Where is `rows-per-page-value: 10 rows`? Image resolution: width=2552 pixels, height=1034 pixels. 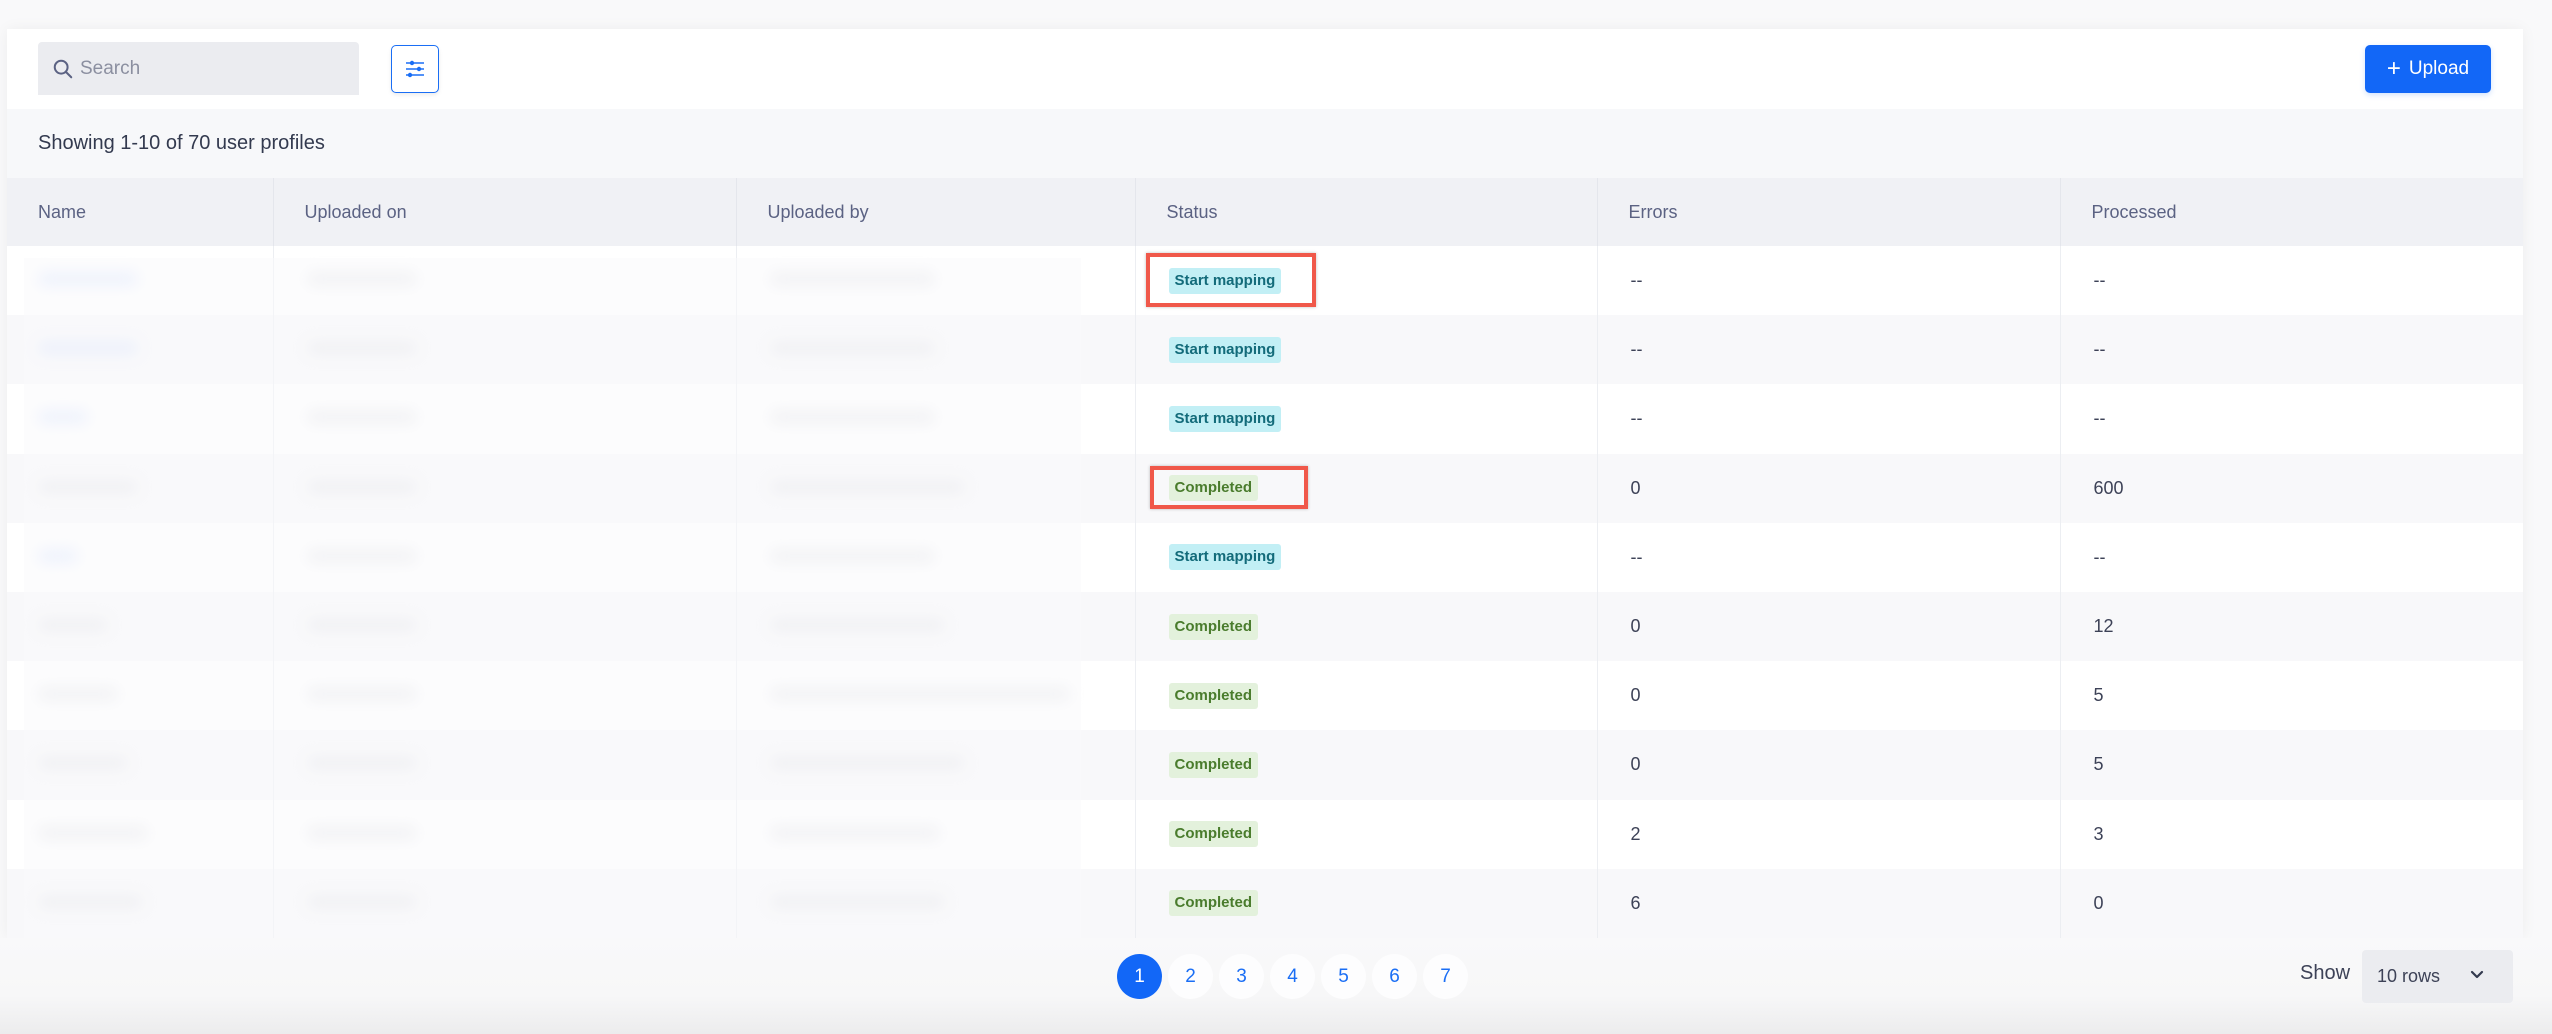 rows-per-page-value: 10 rows is located at coordinates (2409, 976).